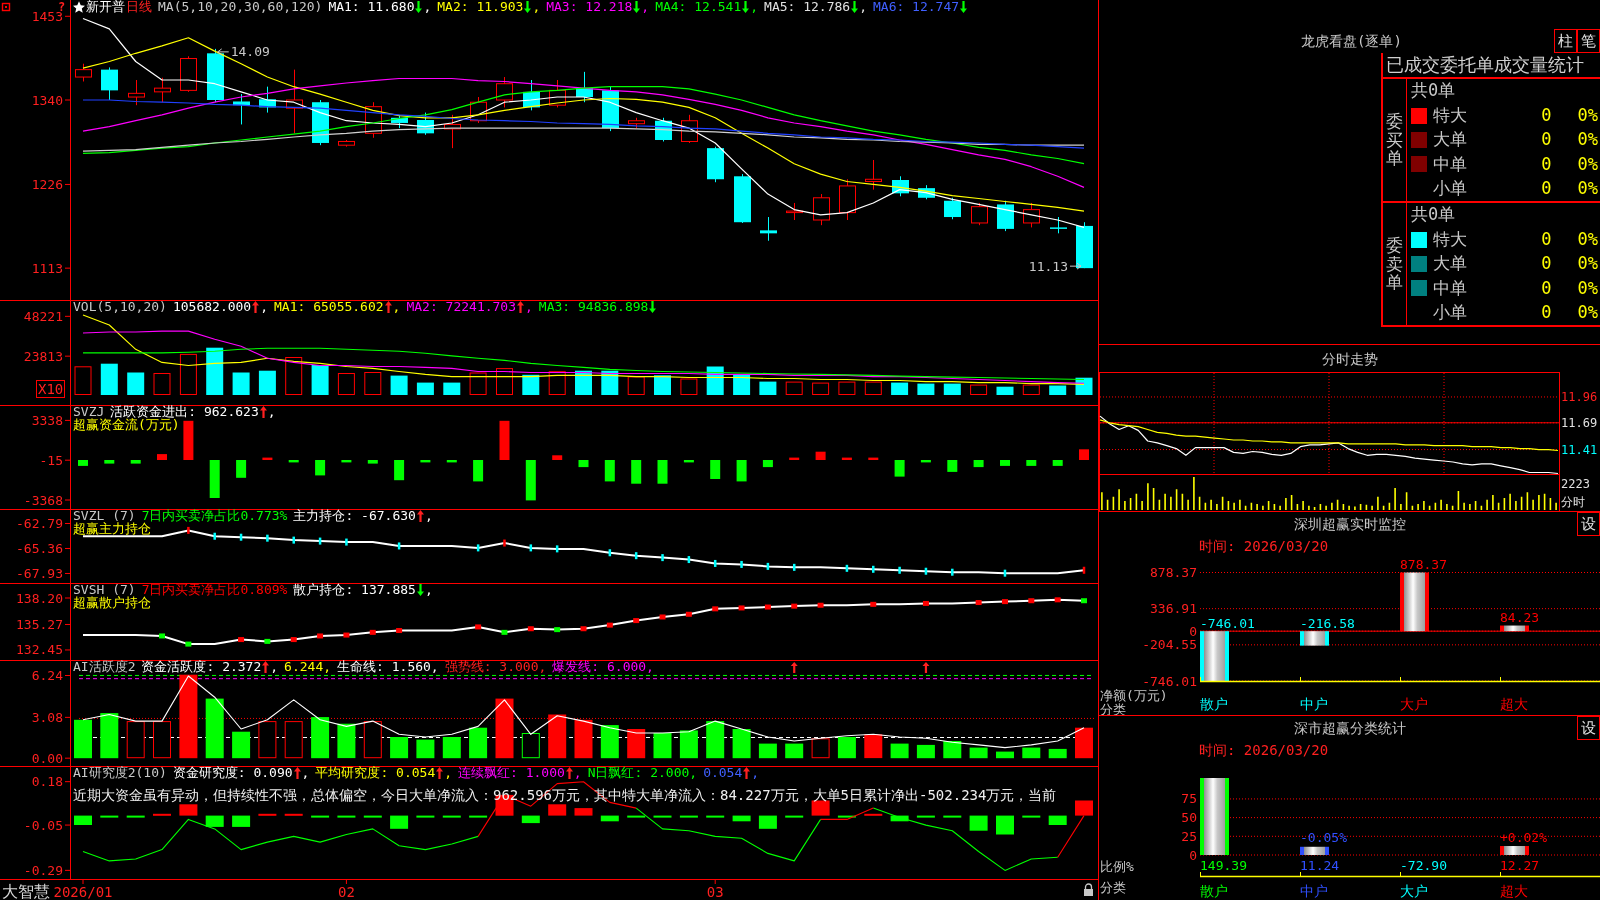 This screenshot has width=1600, height=900. Describe the element at coordinates (1414, 602) in the screenshot. I see `bar` at that location.